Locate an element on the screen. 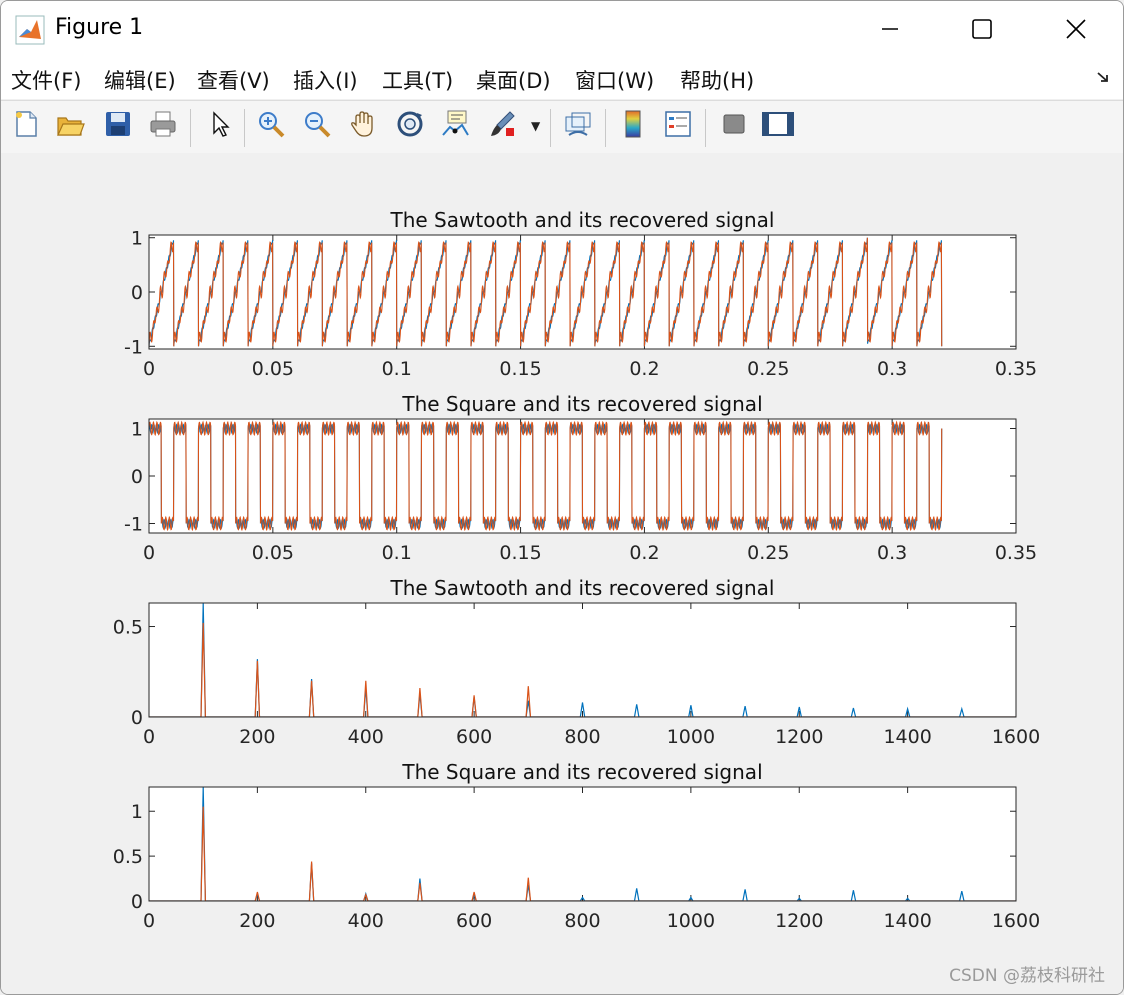  brush-icon is located at coordinates (502, 126).